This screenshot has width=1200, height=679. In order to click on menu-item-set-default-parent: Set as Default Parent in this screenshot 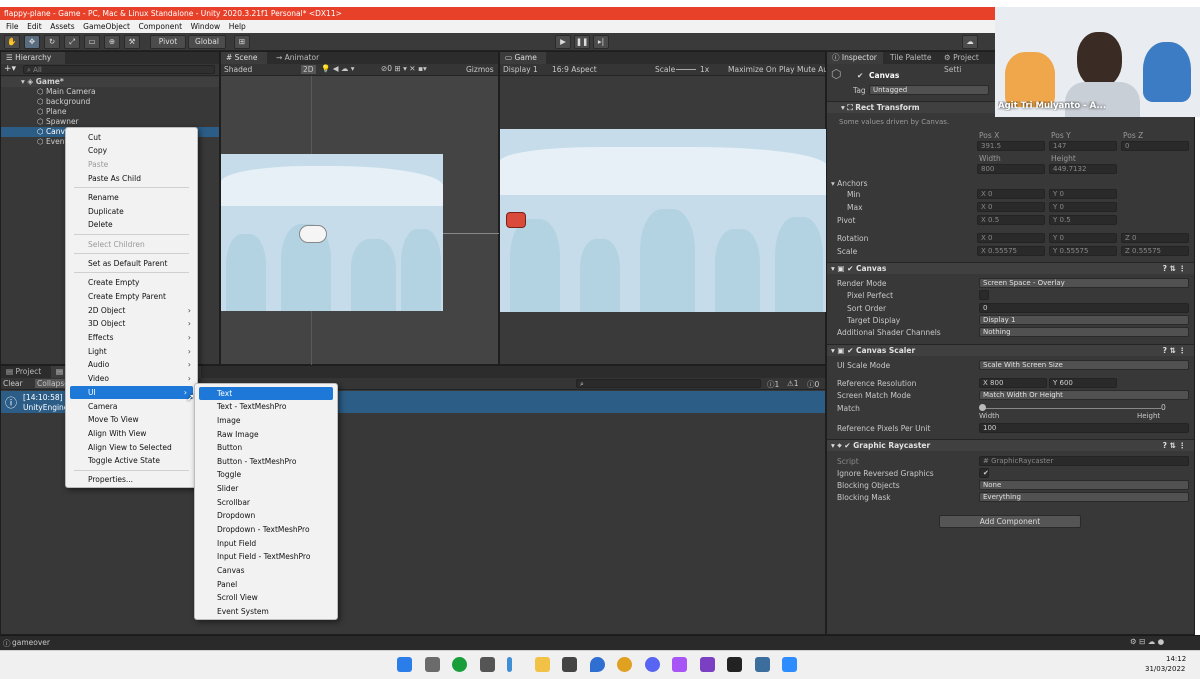, I will do `click(131, 263)`.